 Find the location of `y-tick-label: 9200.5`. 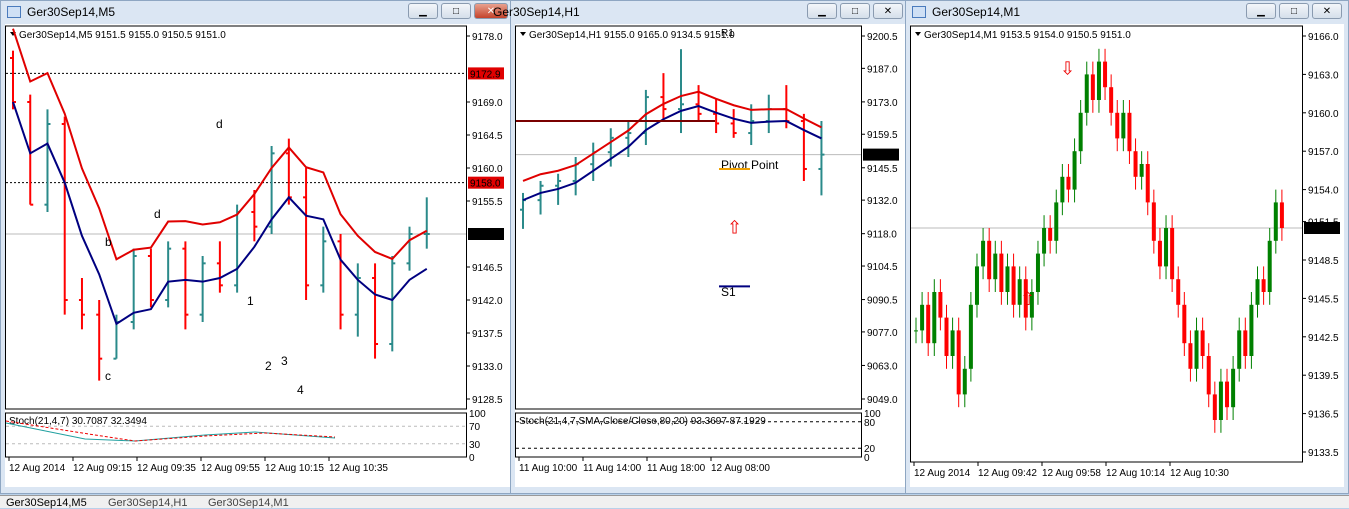

y-tick-label: 9200.5 is located at coordinates (882, 37).